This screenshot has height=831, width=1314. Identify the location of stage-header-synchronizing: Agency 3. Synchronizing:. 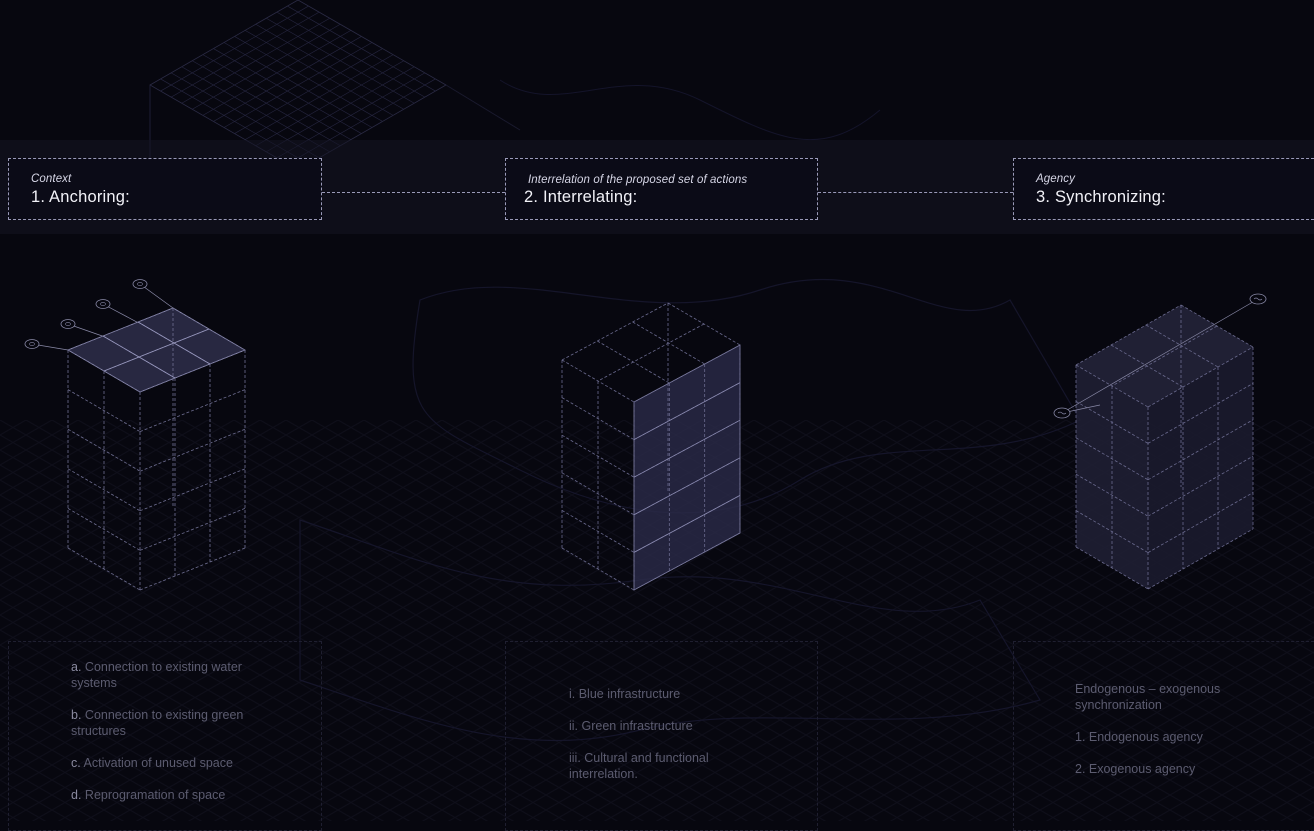
(1163, 189).